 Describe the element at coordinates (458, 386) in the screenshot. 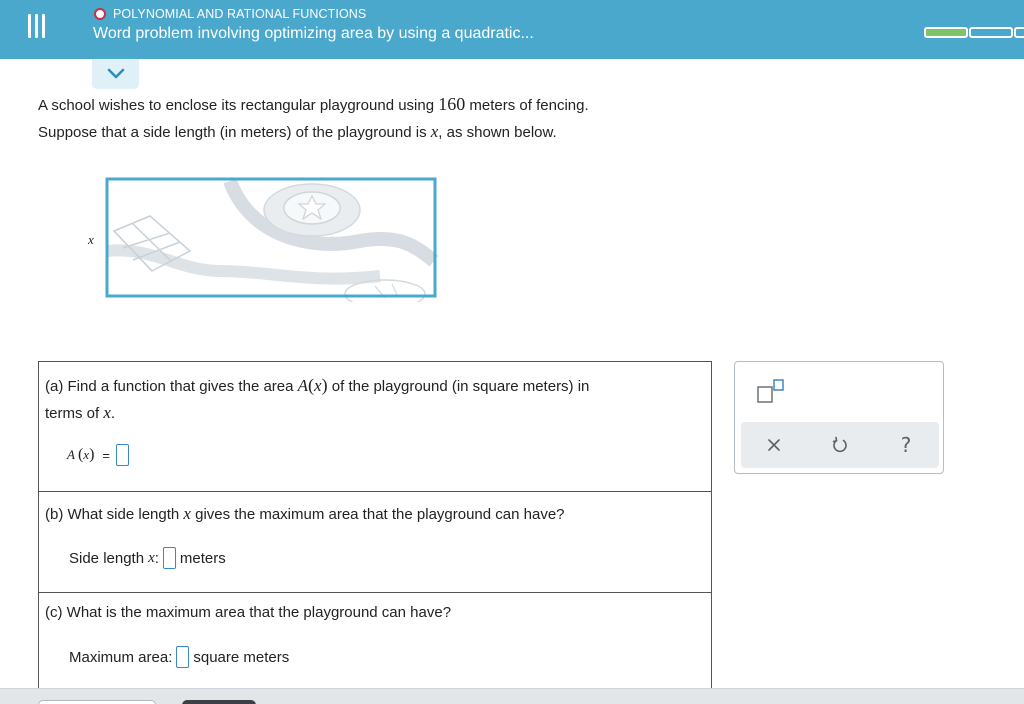

I see `prompt-text: of the playground (in square meters) in` at that location.